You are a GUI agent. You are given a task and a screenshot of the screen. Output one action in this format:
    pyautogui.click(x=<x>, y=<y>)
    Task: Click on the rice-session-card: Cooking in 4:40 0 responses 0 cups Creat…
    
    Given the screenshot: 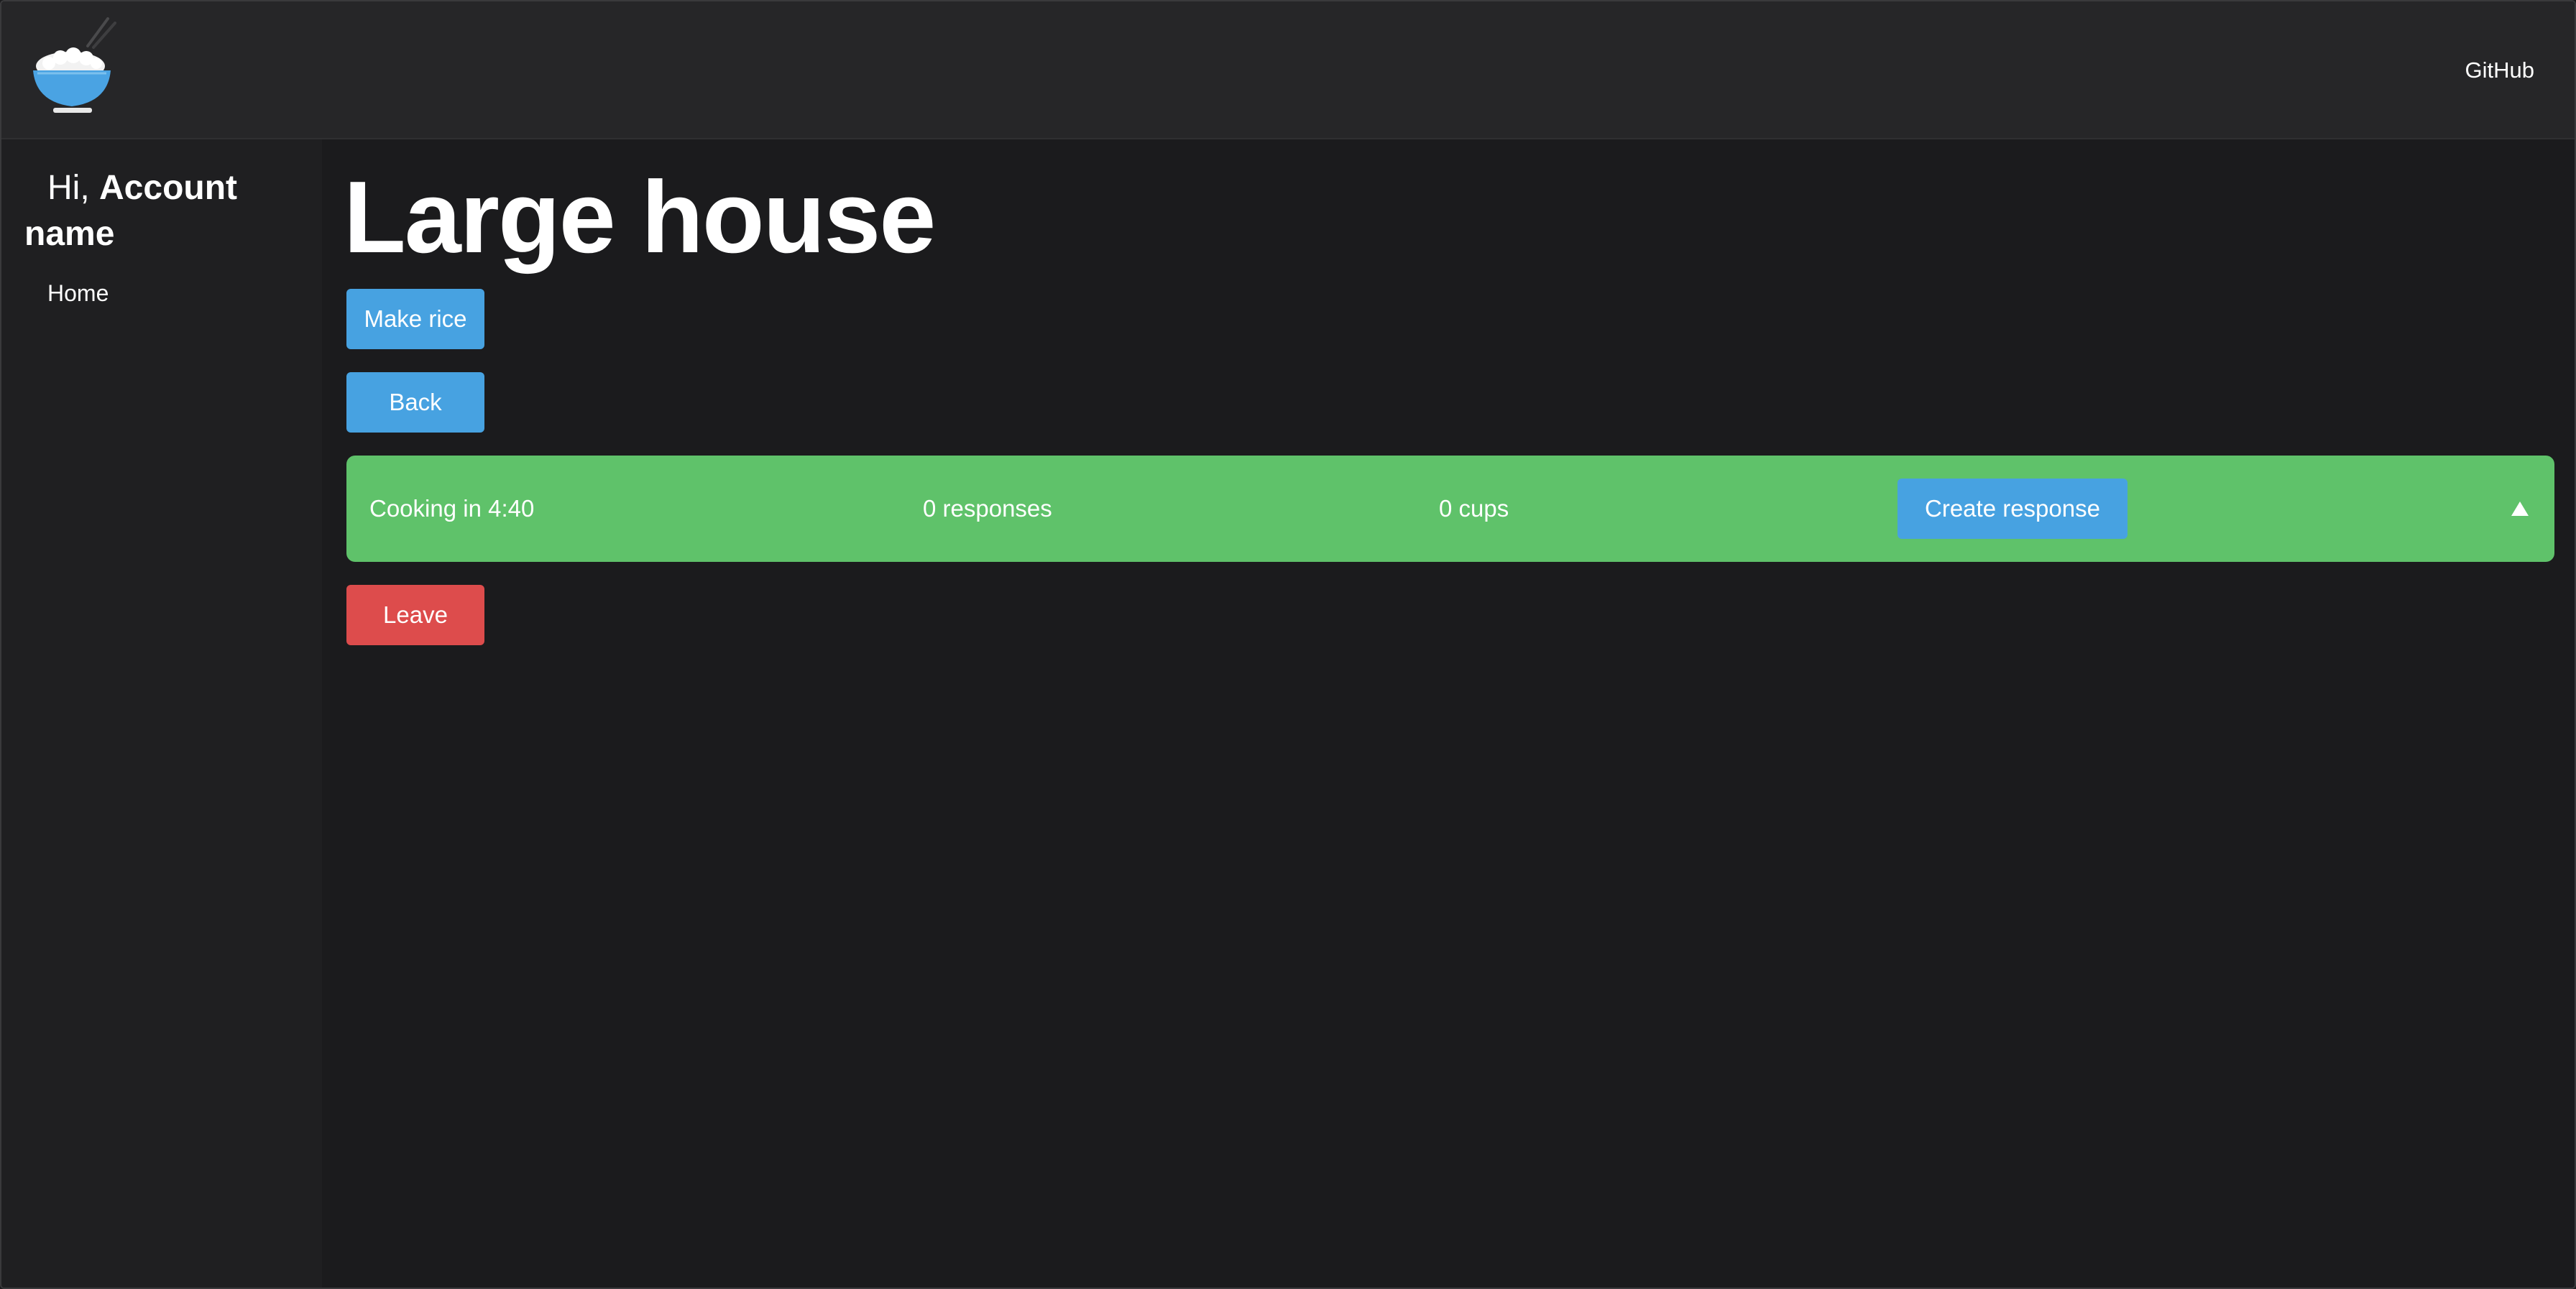 What is the action you would take?
    pyautogui.click(x=1450, y=509)
    